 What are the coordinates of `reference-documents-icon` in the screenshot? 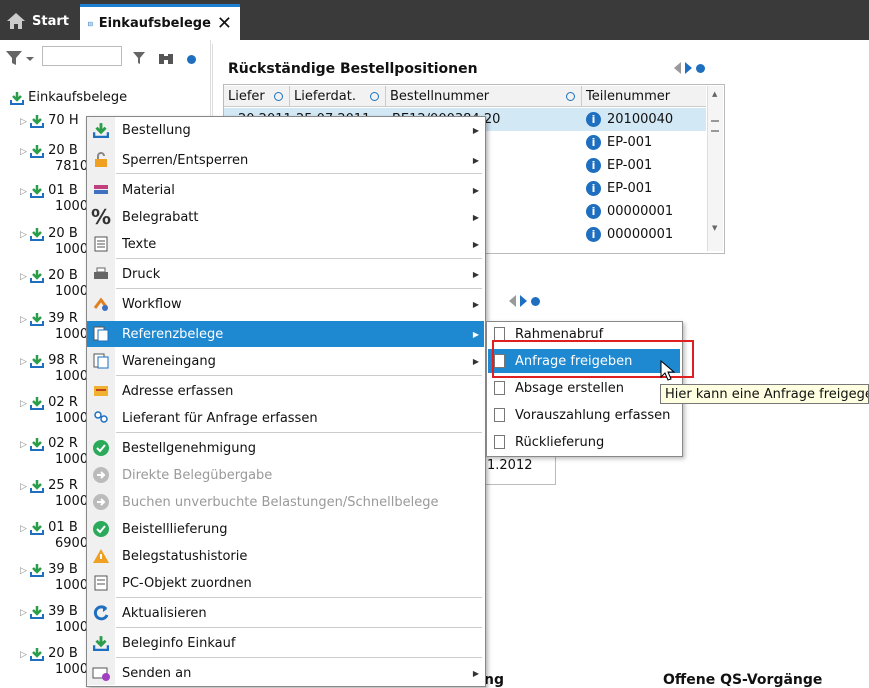 It's located at (101, 334).